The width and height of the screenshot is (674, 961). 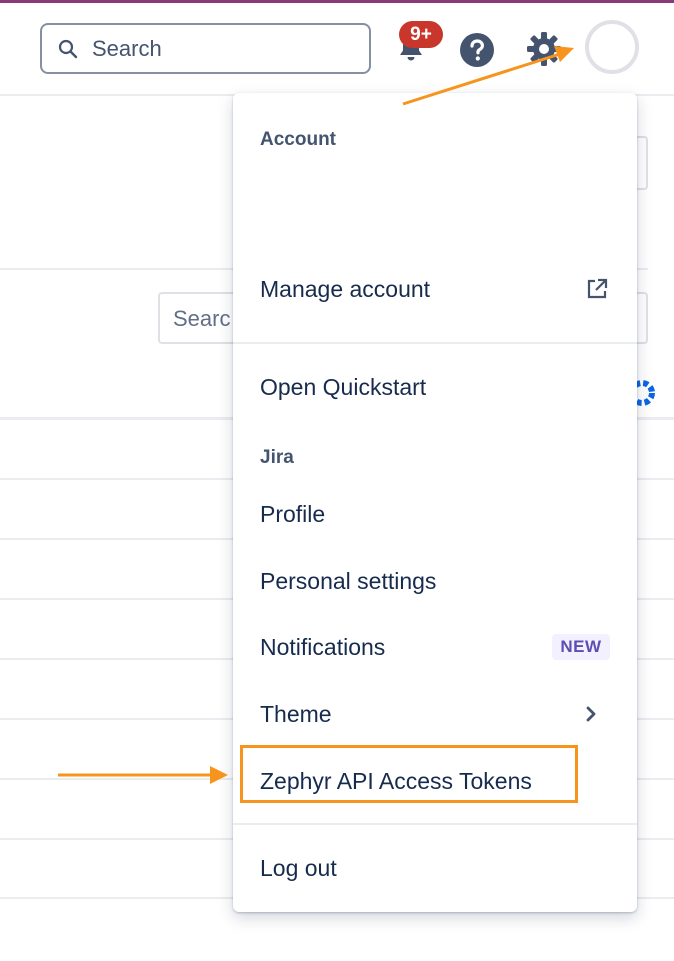 What do you see at coordinates (591, 714) in the screenshot?
I see `chevron-right-icon` at bounding box center [591, 714].